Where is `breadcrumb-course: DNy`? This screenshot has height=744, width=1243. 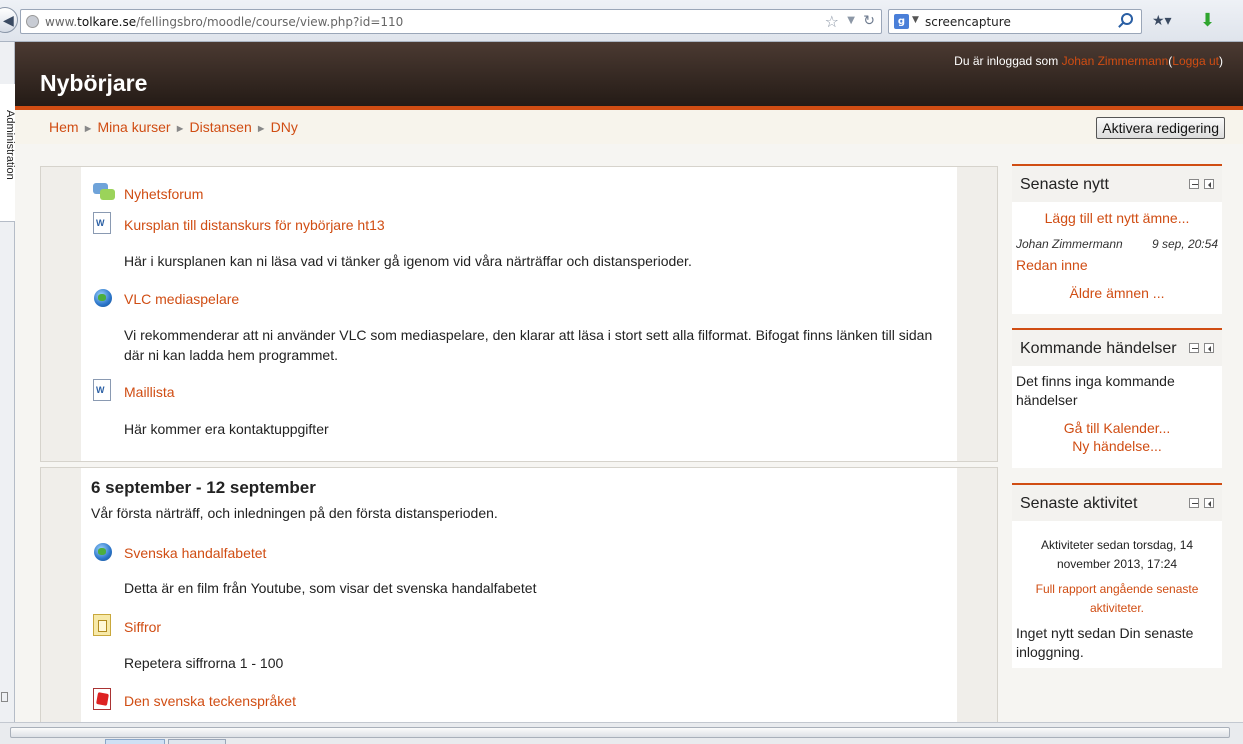
breadcrumb-course: DNy is located at coordinates (284, 127).